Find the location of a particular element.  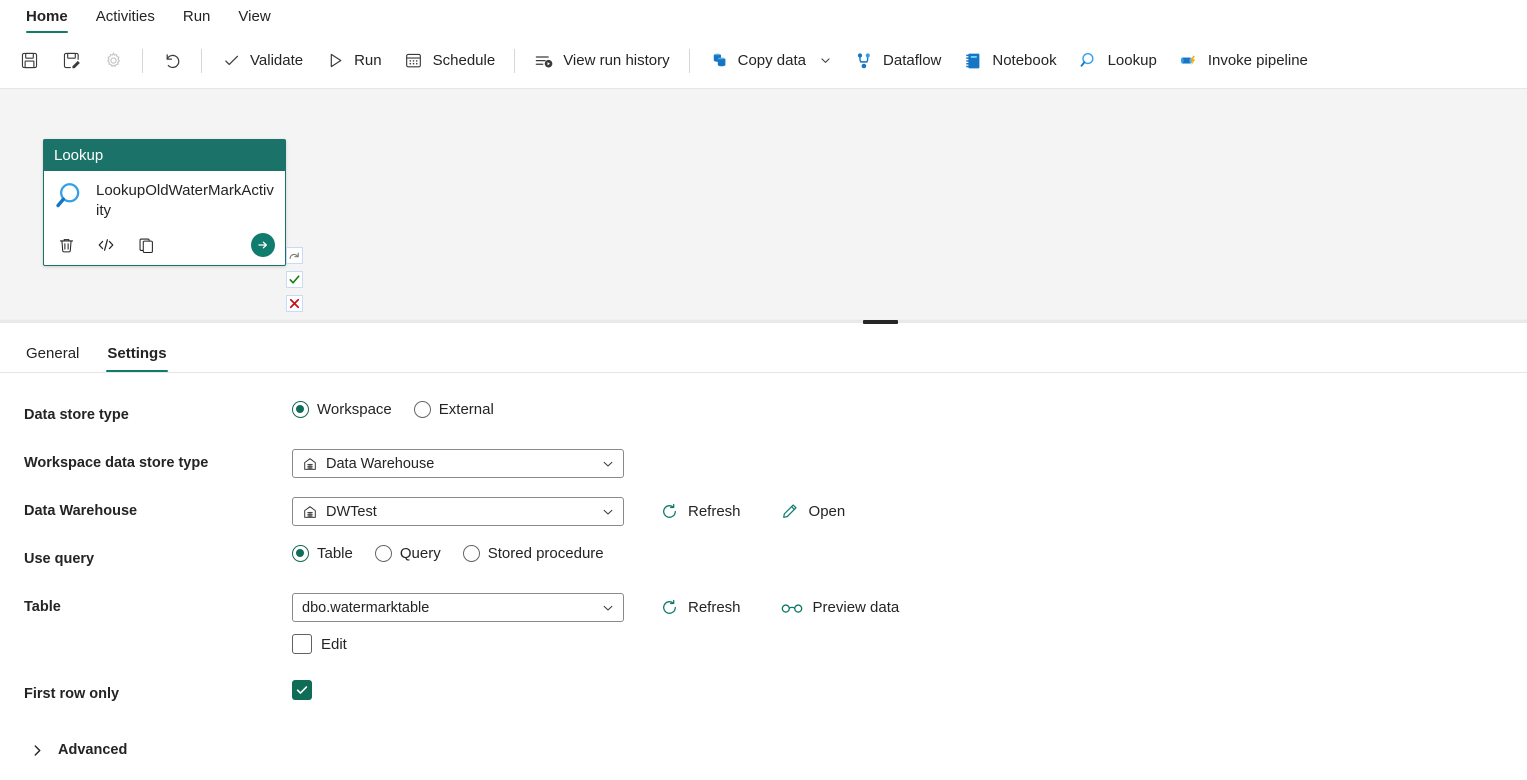

data-warehouse-control: DWTest Refresh Open is located at coordinates (570, 511).